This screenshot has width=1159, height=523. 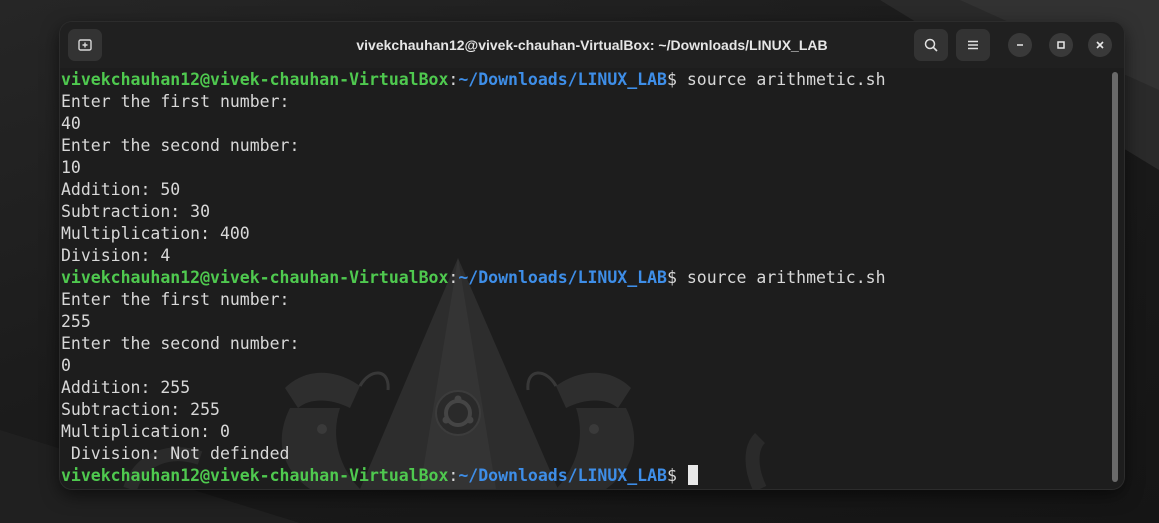 I want to click on output-text: 0, so click(x=66, y=365).